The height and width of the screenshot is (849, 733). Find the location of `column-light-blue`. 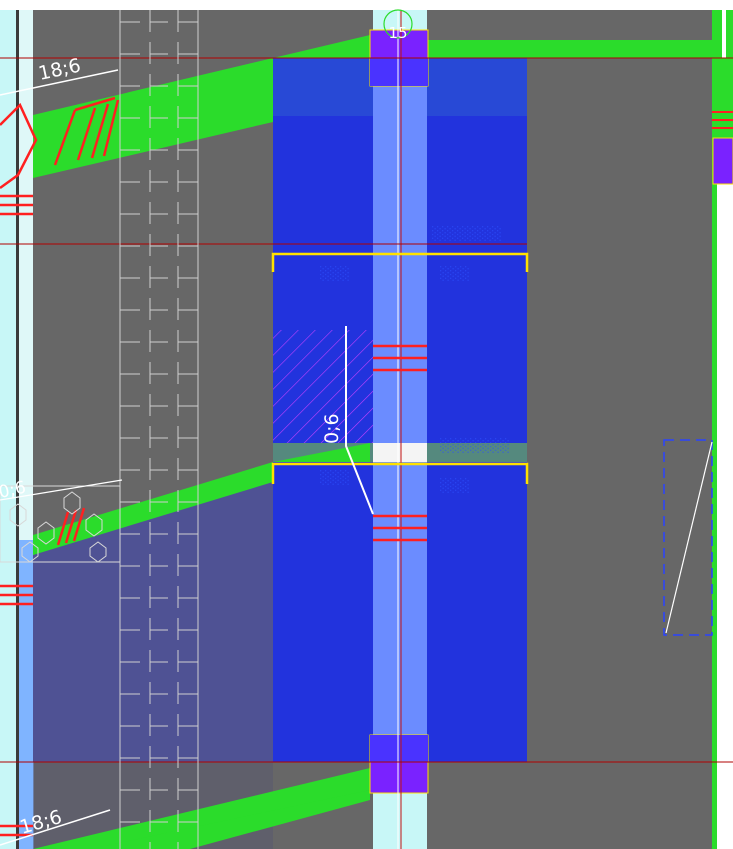

column-light-blue is located at coordinates (400, 410).